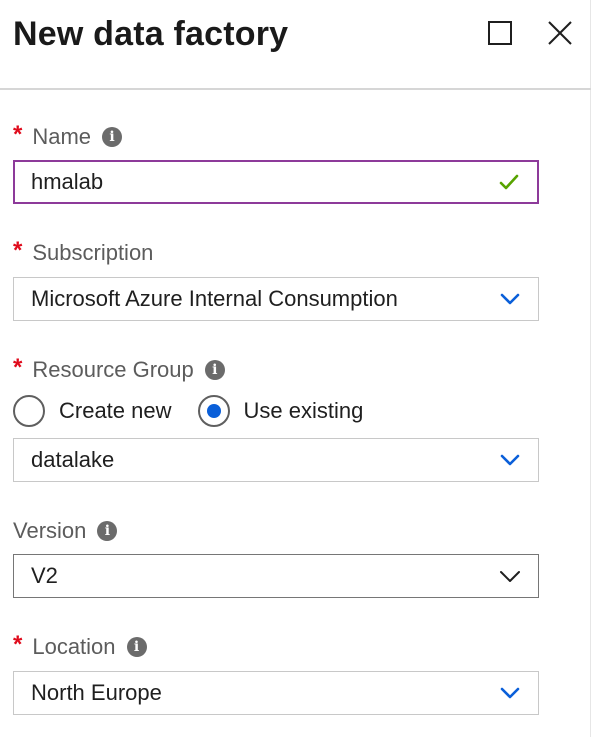  I want to click on subscription-value: Microsoft Azure Internal Consumption, so click(214, 298).